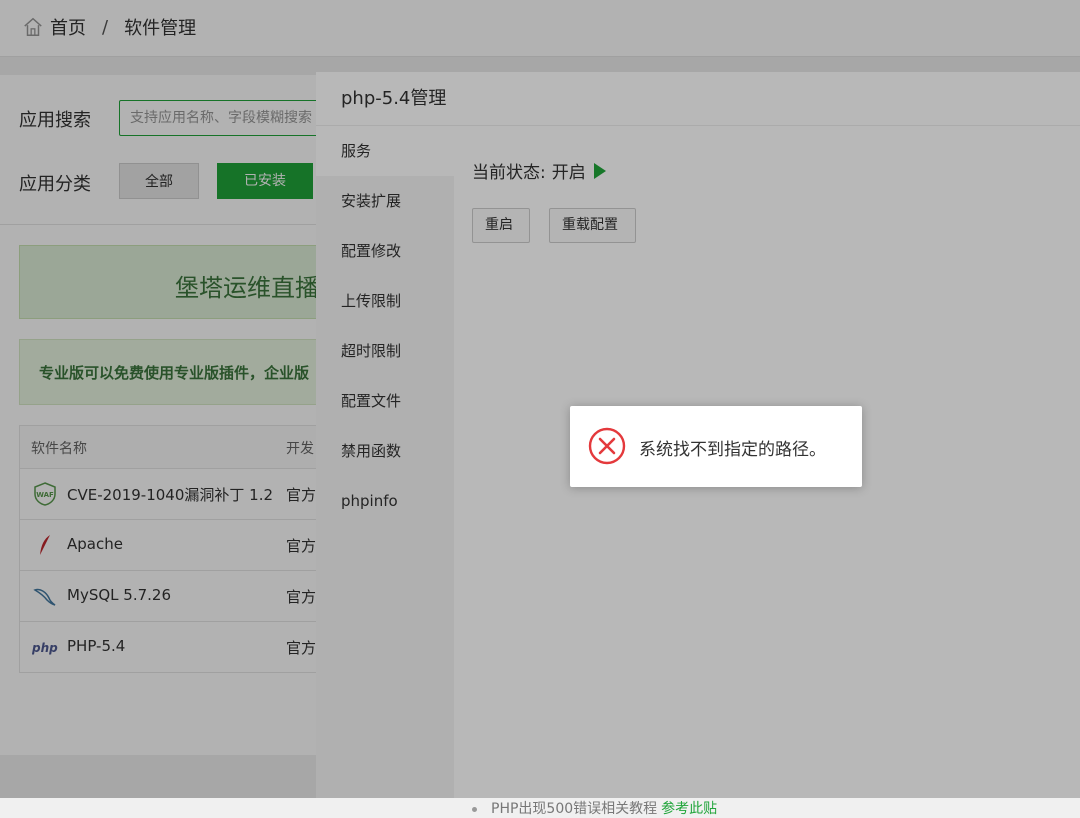  Describe the element at coordinates (574, 809) in the screenshot. I see `help-text: PHP出现500错误相关教程` at that location.